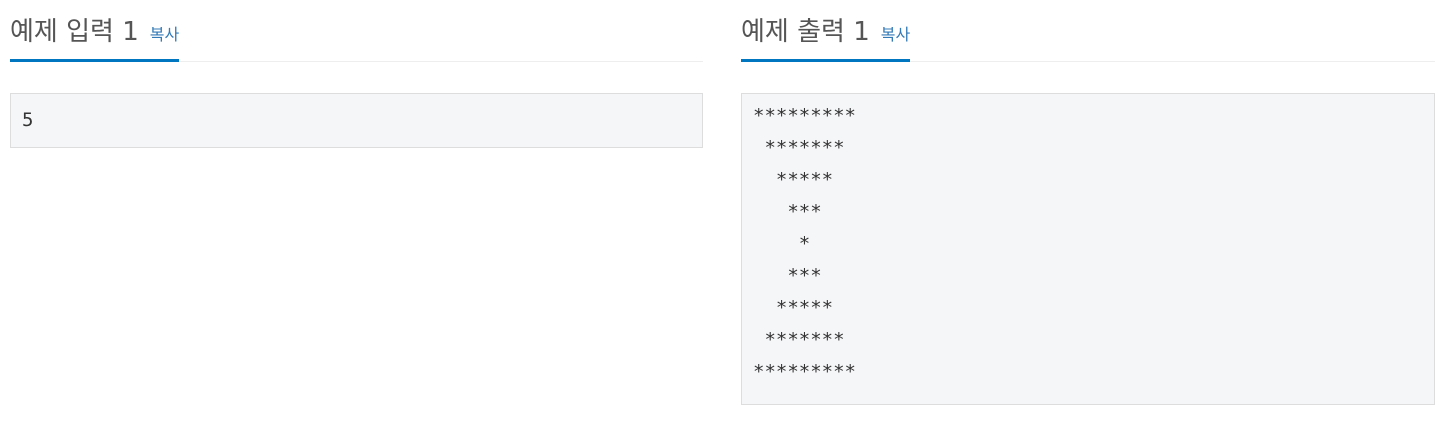 The width and height of the screenshot is (1452, 425). I want to click on sample-input-headline-underline: 예제 입력 1 복사, so click(95, 31).